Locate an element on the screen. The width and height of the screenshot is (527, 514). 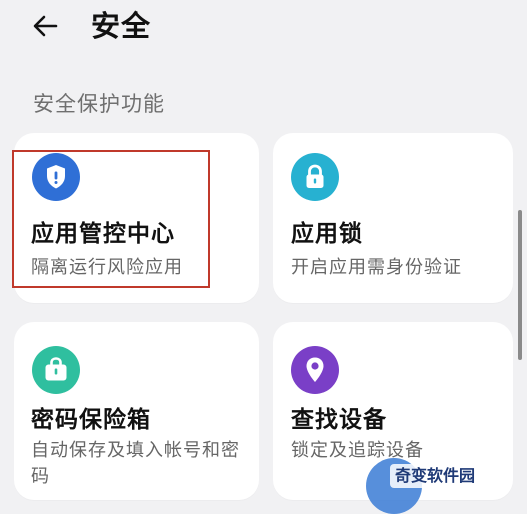
location-pin-icon is located at coordinates (315, 370).